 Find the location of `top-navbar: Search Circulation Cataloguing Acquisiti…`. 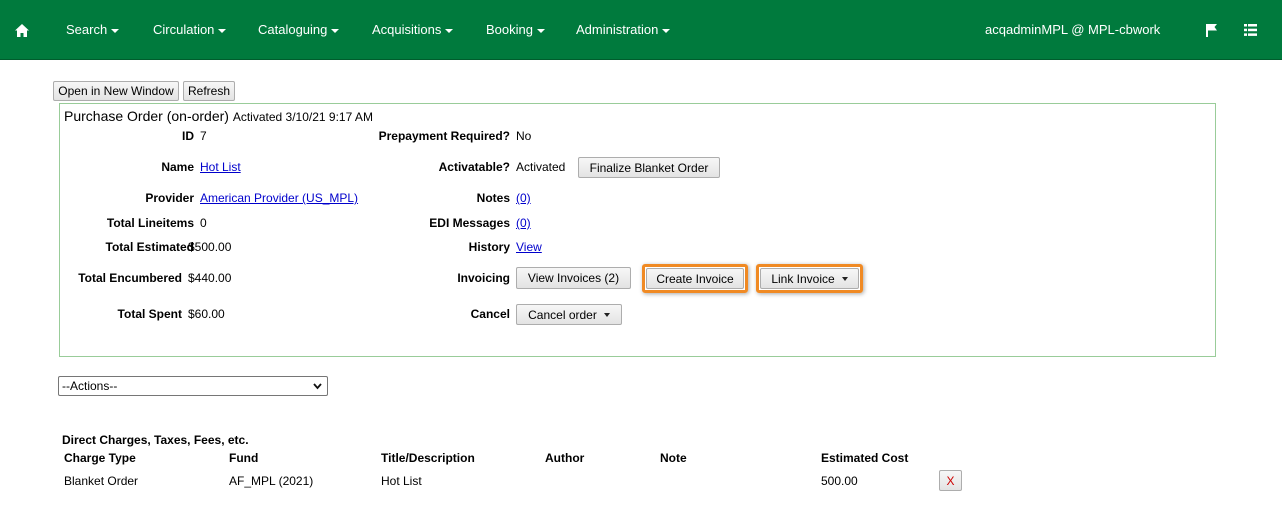

top-navbar: Search Circulation Cataloguing Acquisiti… is located at coordinates (641, 30).